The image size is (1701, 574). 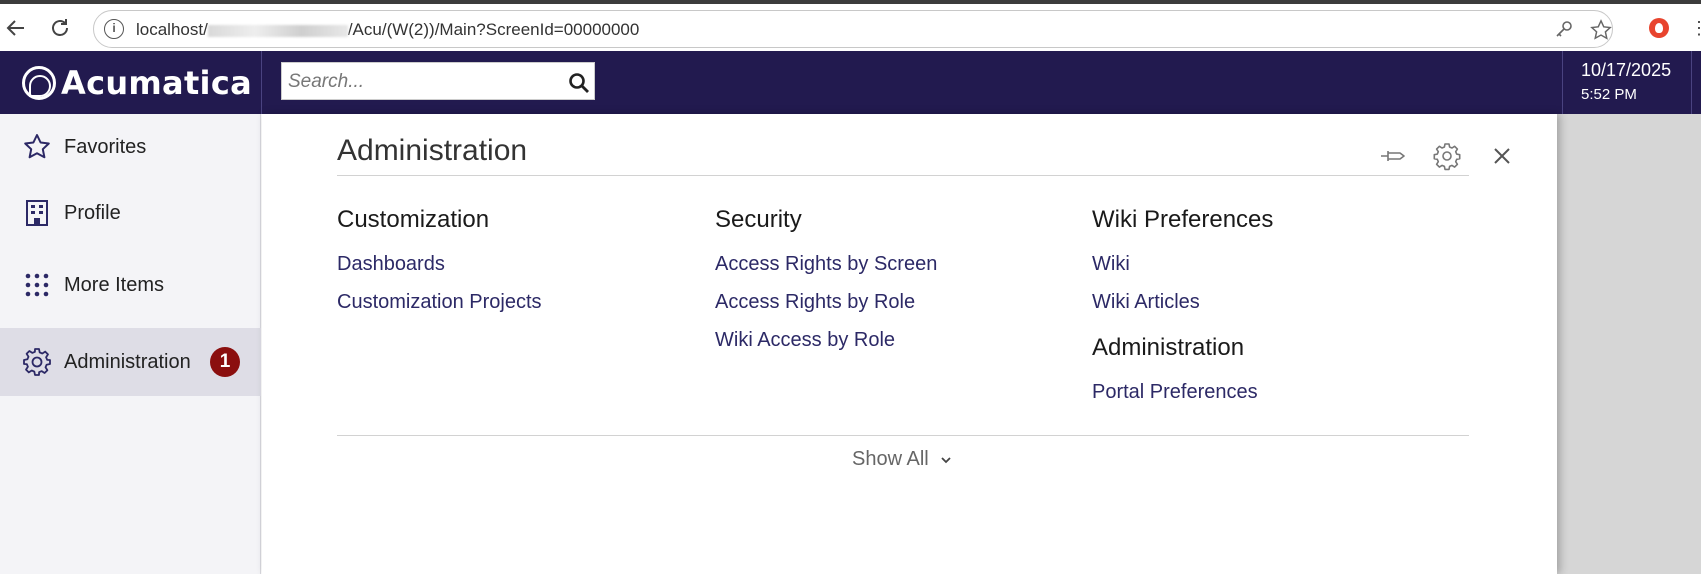 What do you see at coordinates (1627, 82) in the screenshot?
I see `date-time-widget: 10/17/2025 5:52 PM` at bounding box center [1627, 82].